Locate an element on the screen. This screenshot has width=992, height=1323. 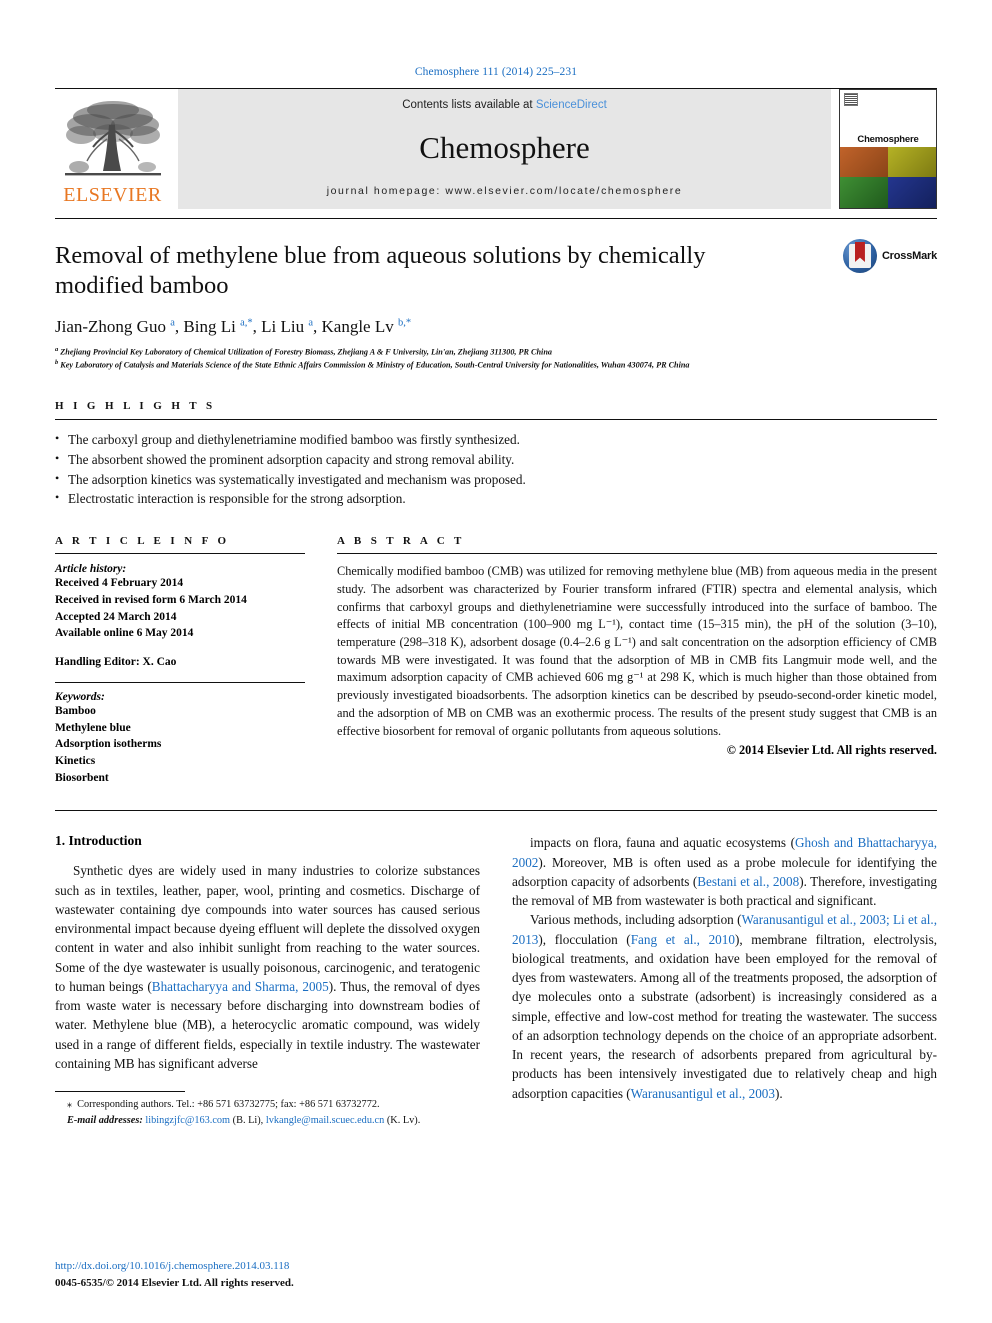
contents-prefix: Contents lists available at is located at coordinates (469, 105).